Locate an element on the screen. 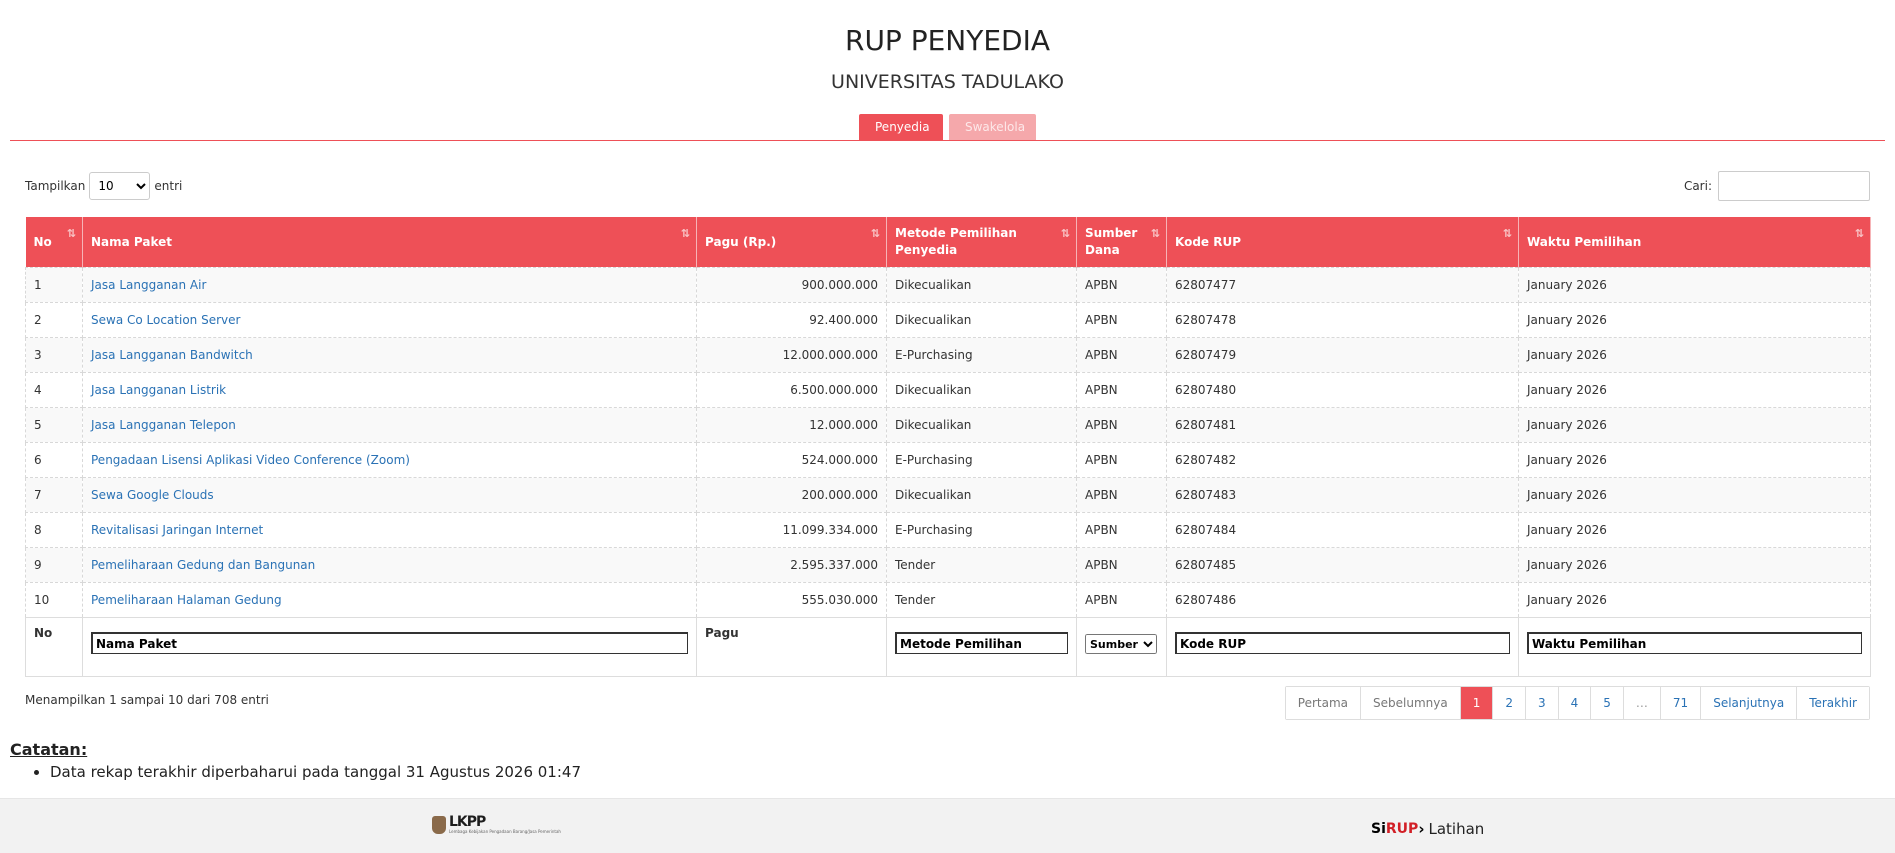 The width and height of the screenshot is (1895, 853). pagination-page-1: 1 is located at coordinates (1476, 703).